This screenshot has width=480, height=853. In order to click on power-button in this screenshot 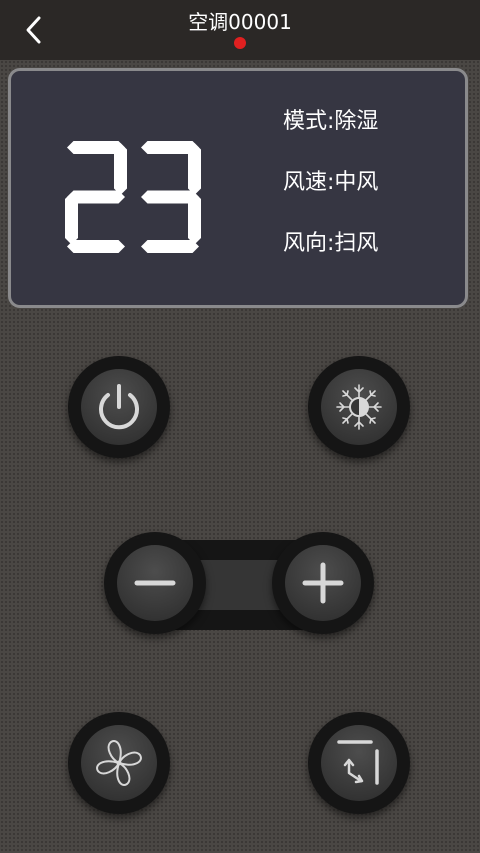, I will do `click(119, 407)`.